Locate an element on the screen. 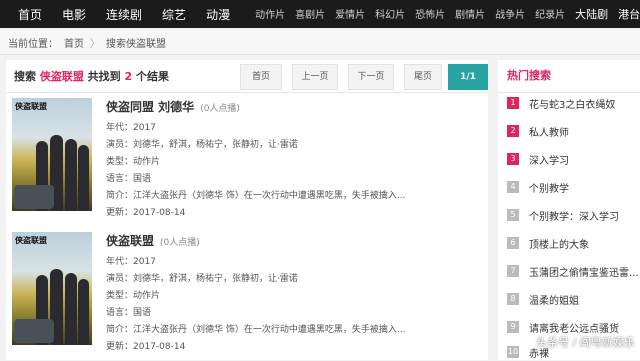 The width and height of the screenshot is (640, 361). nav-mainland-drama: 大陆剧 is located at coordinates (591, 14).